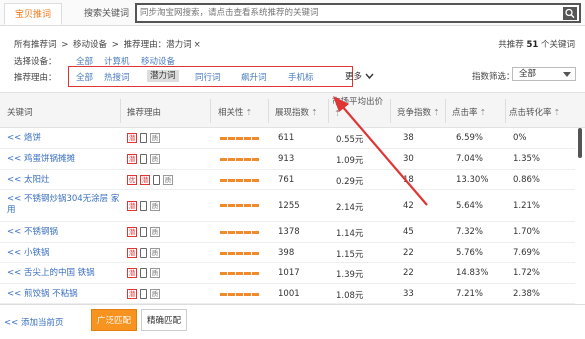  What do you see at coordinates (33, 14) in the screenshot?
I see `tab-item-recommend: 宝贝推词` at bounding box center [33, 14].